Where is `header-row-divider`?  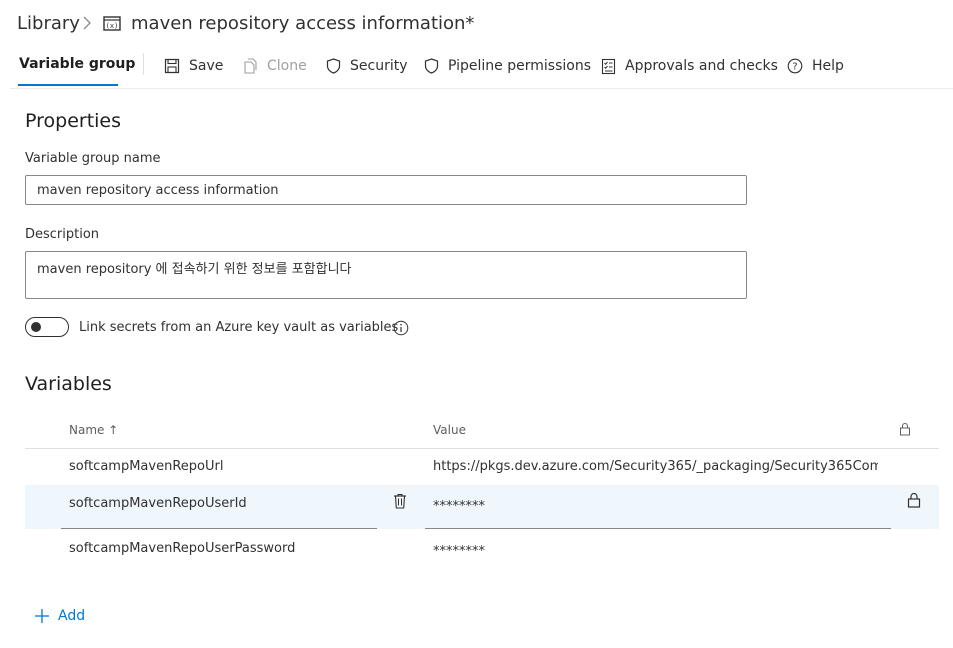 header-row-divider is located at coordinates (482, 448).